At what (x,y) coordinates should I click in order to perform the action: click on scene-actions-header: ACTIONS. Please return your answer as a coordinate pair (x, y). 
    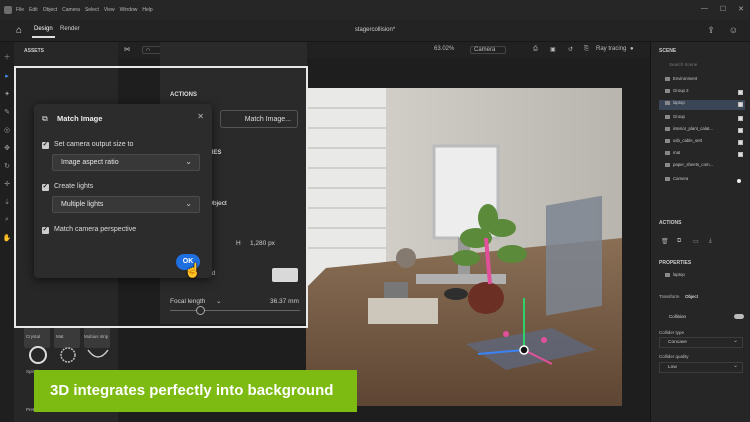
    Looking at the image, I should click on (670, 223).